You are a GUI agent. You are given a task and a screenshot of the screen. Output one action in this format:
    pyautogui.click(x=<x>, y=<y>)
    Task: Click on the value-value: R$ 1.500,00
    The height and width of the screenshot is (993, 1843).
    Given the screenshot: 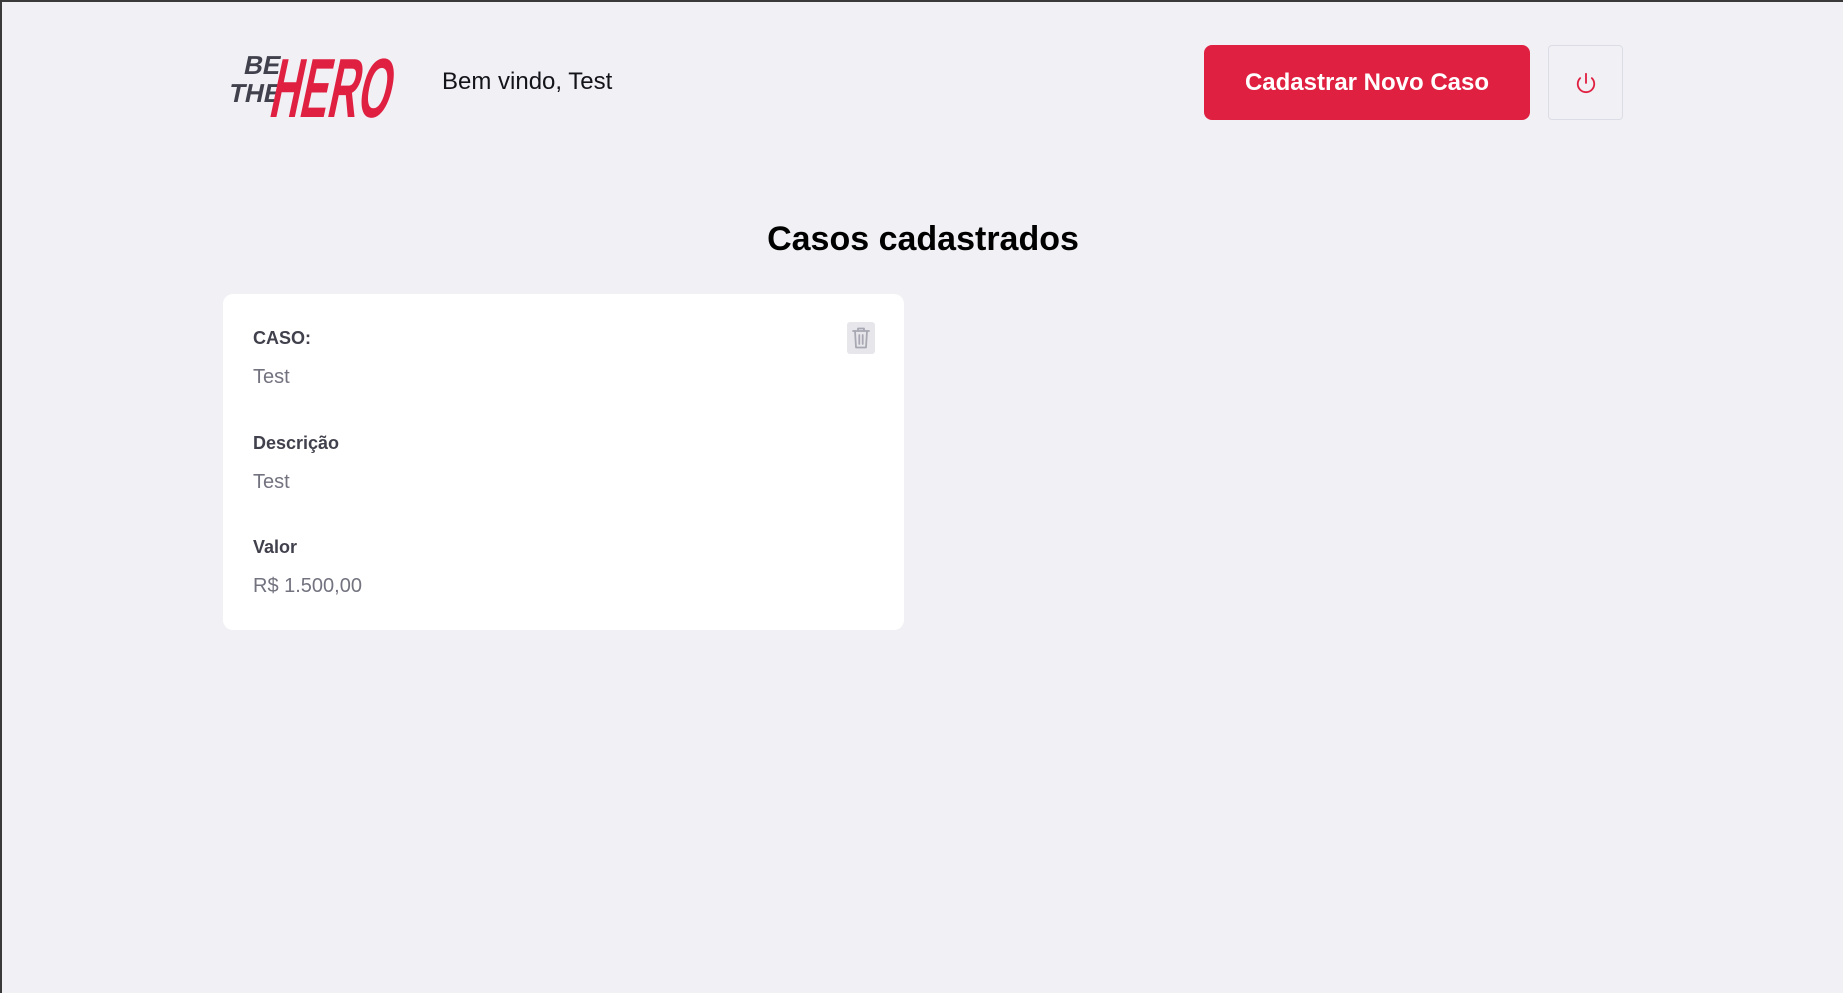 What is the action you would take?
    pyautogui.click(x=307, y=586)
    